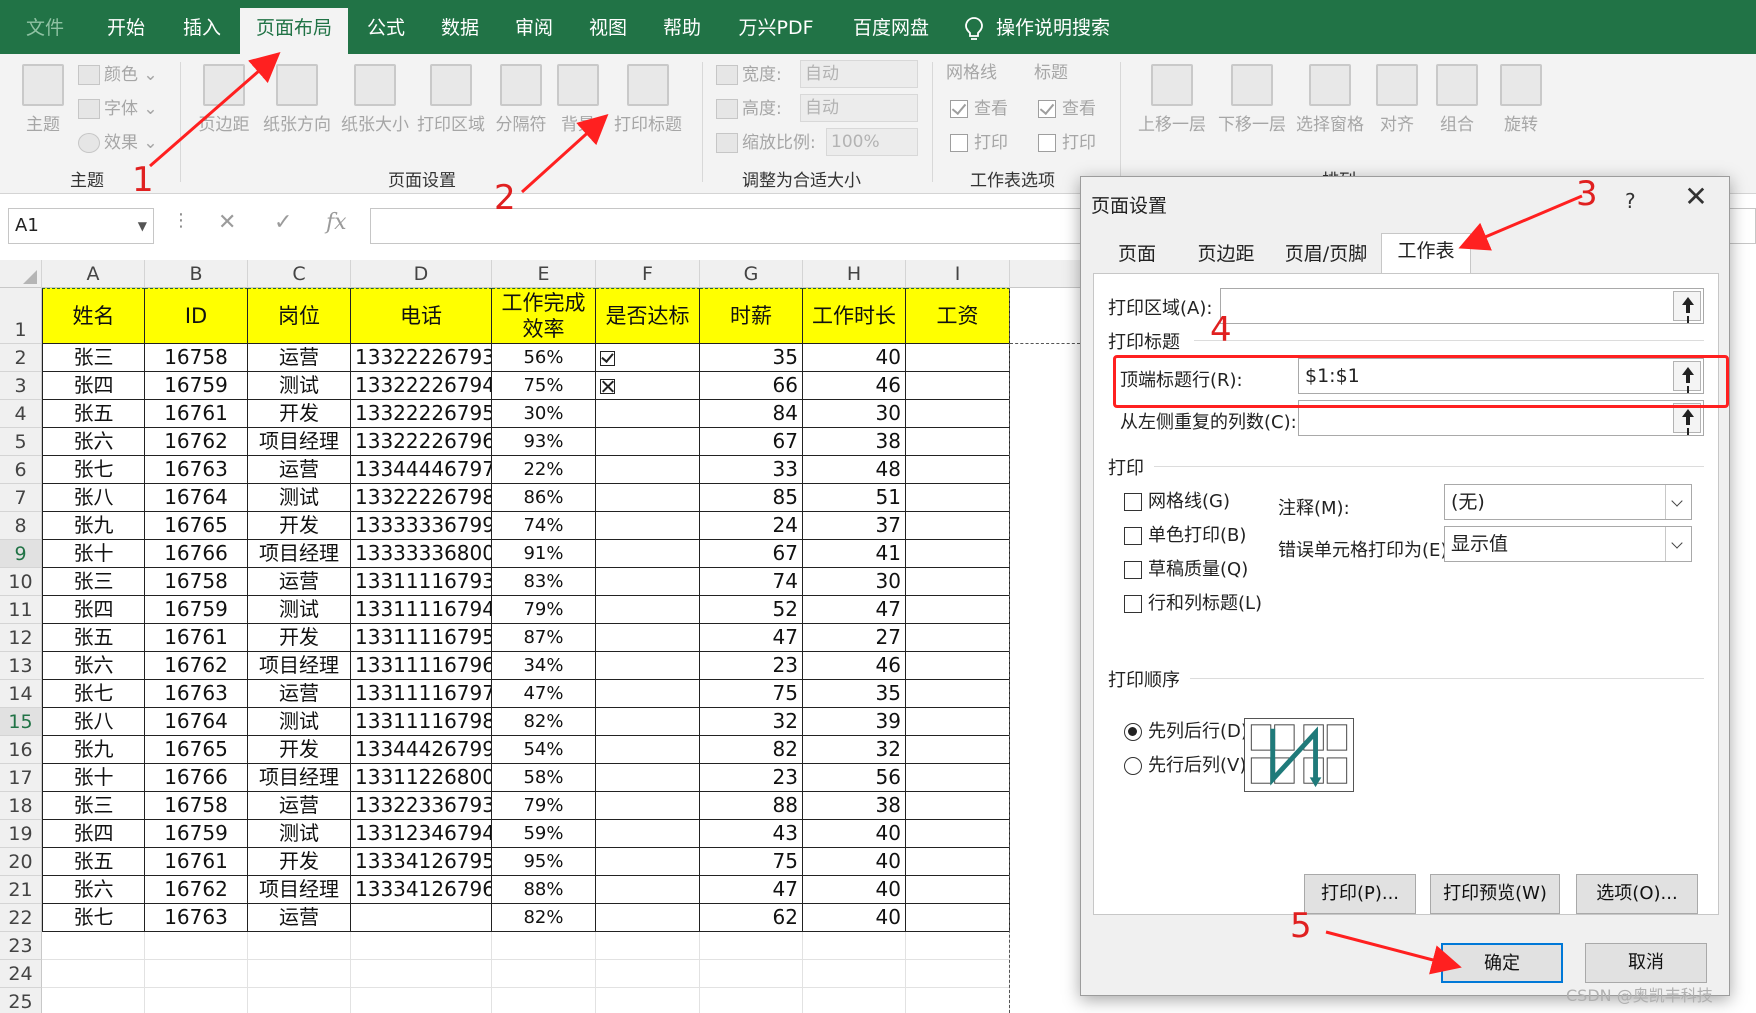 This screenshot has height=1013, width=1756. I want to click on table-cell: 22%, so click(544, 470).